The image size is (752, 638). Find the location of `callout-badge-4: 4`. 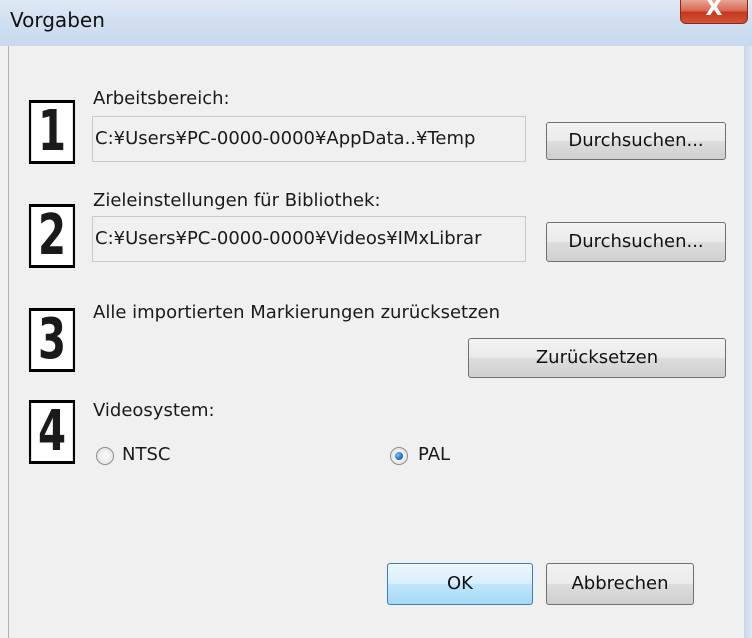

callout-badge-4: 4 is located at coordinates (52, 432).